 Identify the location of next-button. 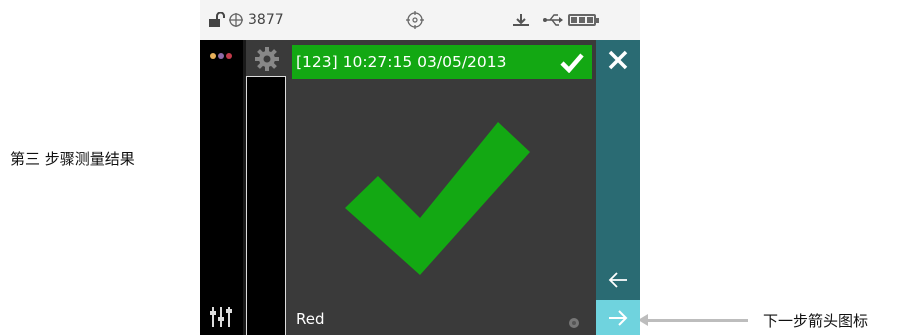
(618, 317).